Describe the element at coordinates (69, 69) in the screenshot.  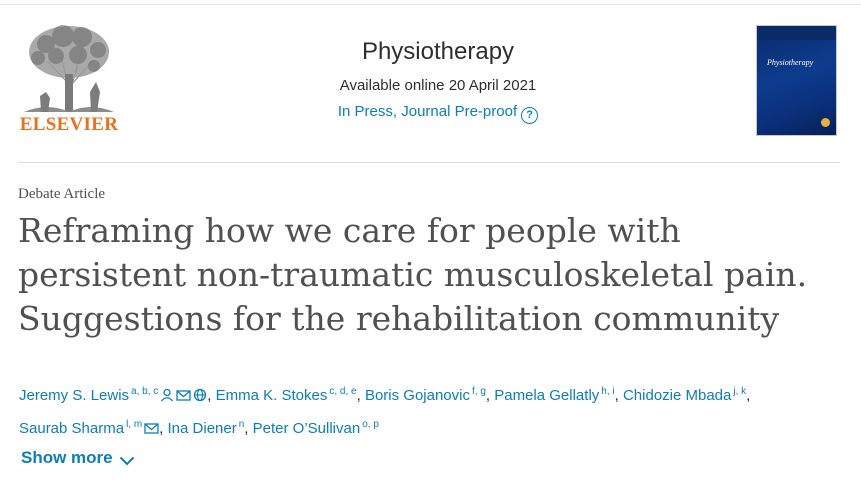
I see `tree-icon` at that location.